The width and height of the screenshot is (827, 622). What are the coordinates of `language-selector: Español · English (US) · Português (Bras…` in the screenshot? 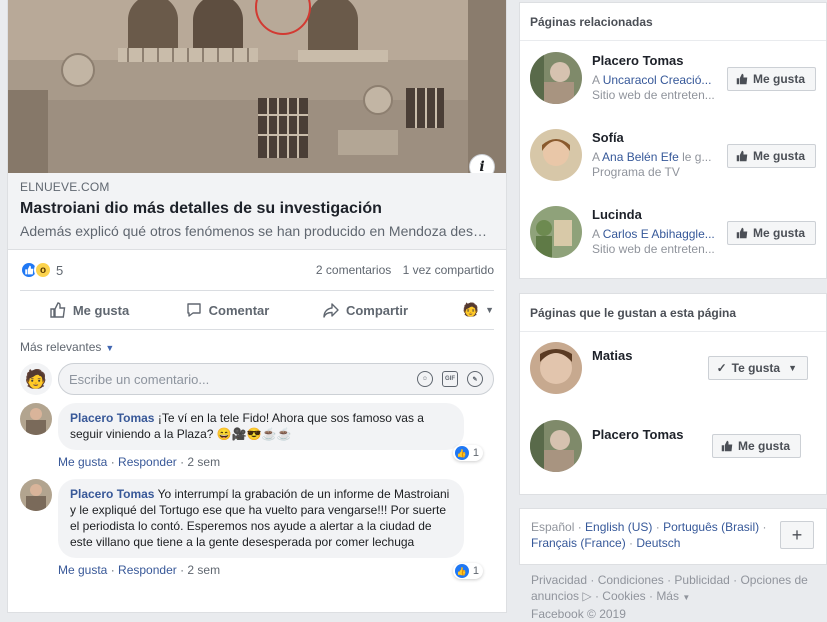 It's located at (673, 536).